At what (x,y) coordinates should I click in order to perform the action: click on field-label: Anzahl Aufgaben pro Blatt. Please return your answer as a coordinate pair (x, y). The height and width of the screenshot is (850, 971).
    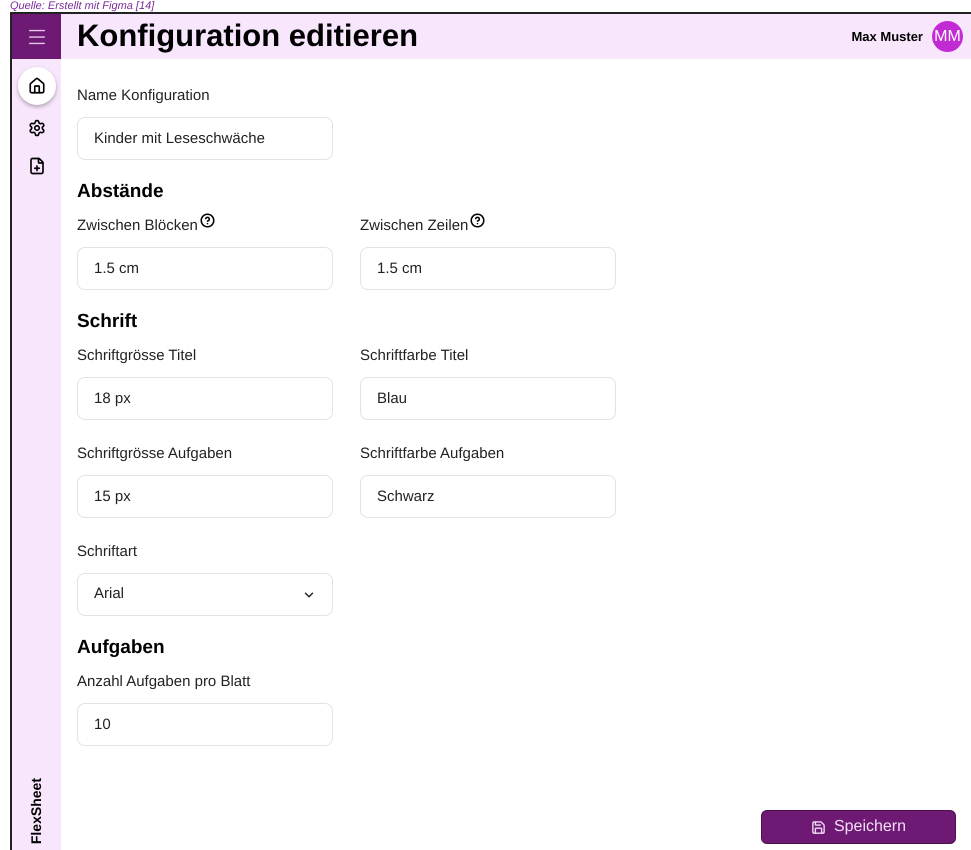
    Looking at the image, I should click on (163, 682).